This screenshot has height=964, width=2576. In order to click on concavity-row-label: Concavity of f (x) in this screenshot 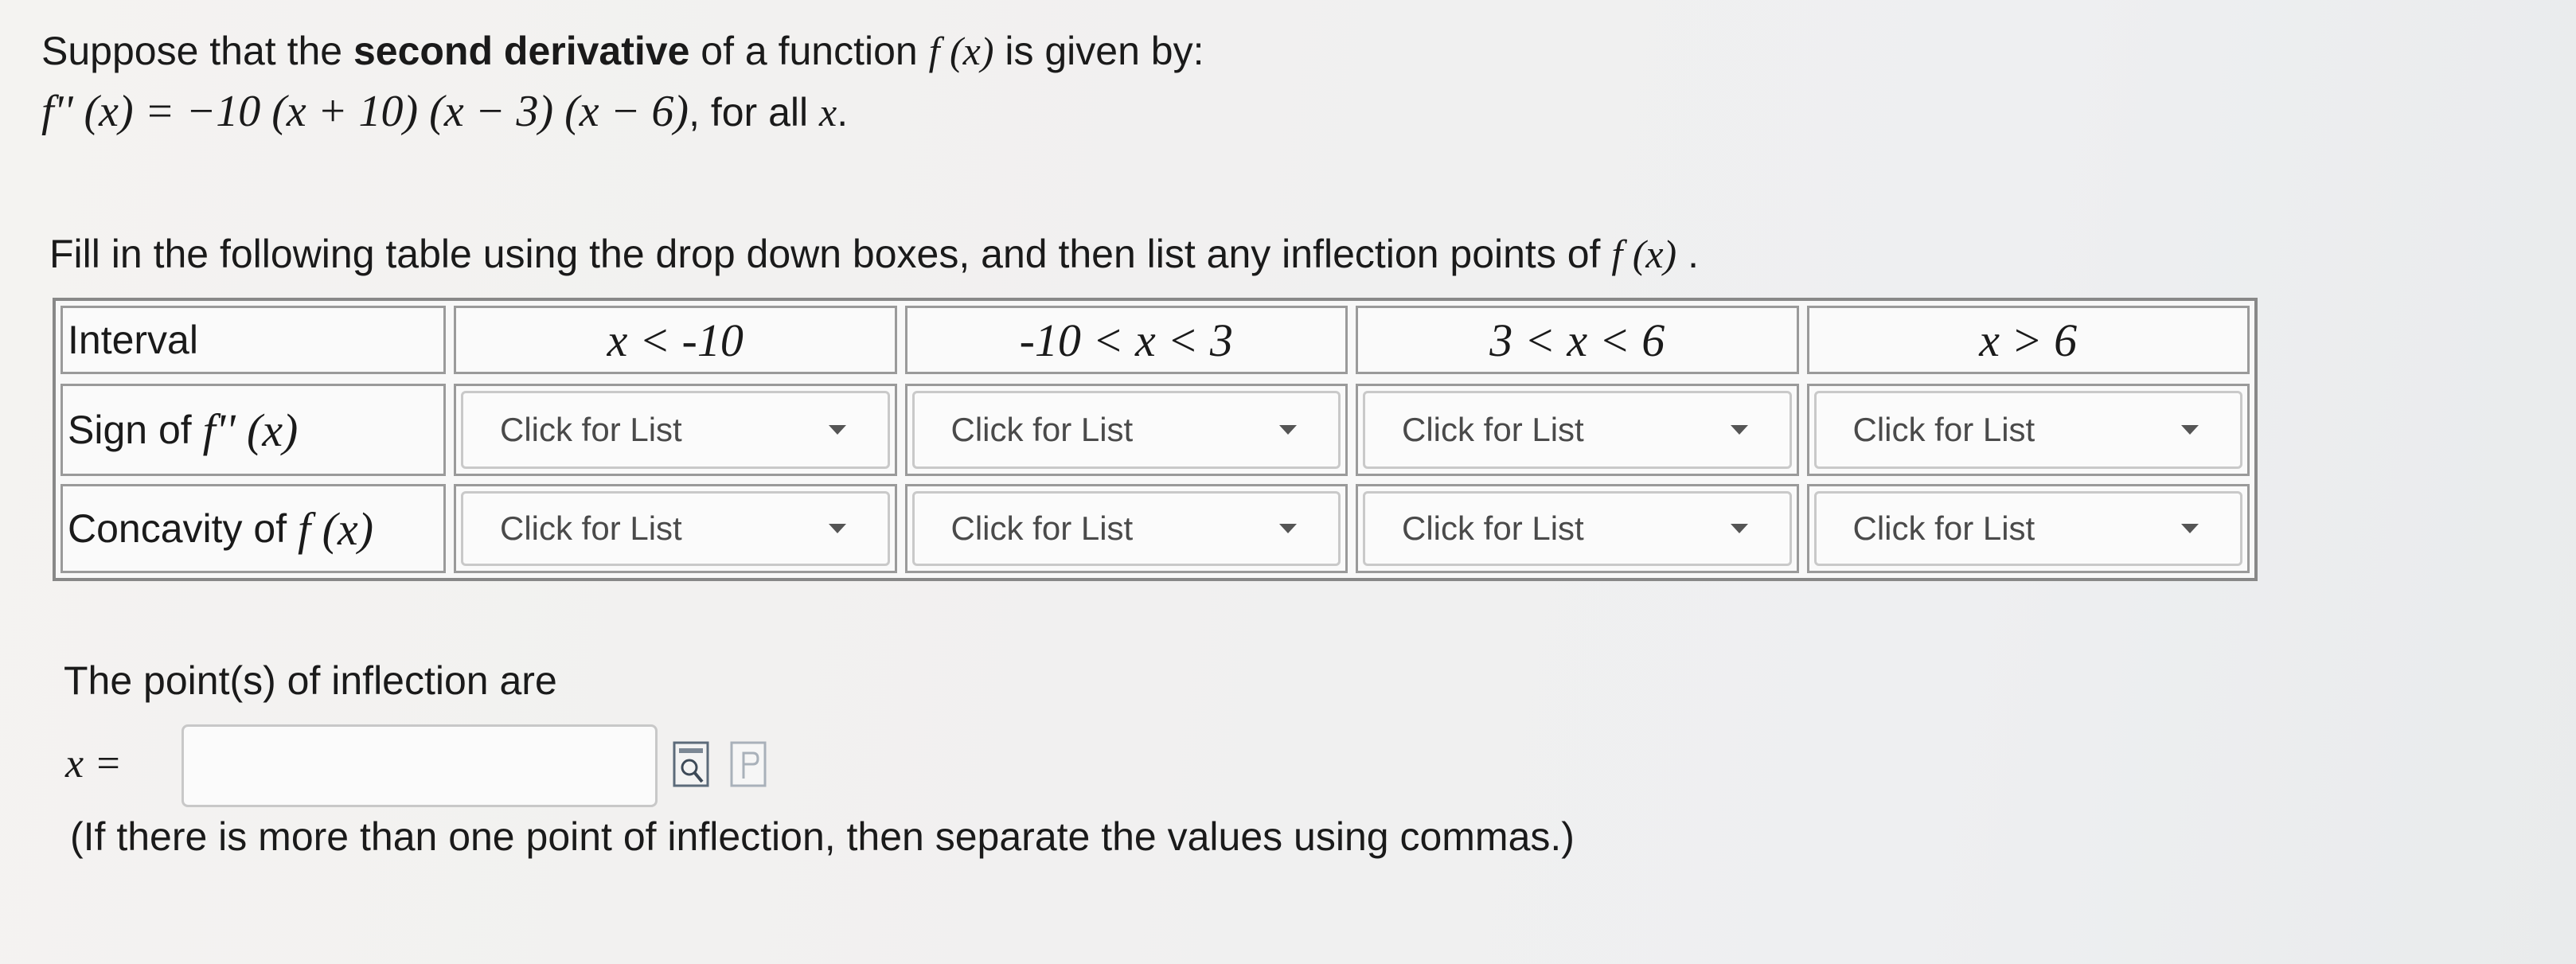, I will do `click(253, 528)`.